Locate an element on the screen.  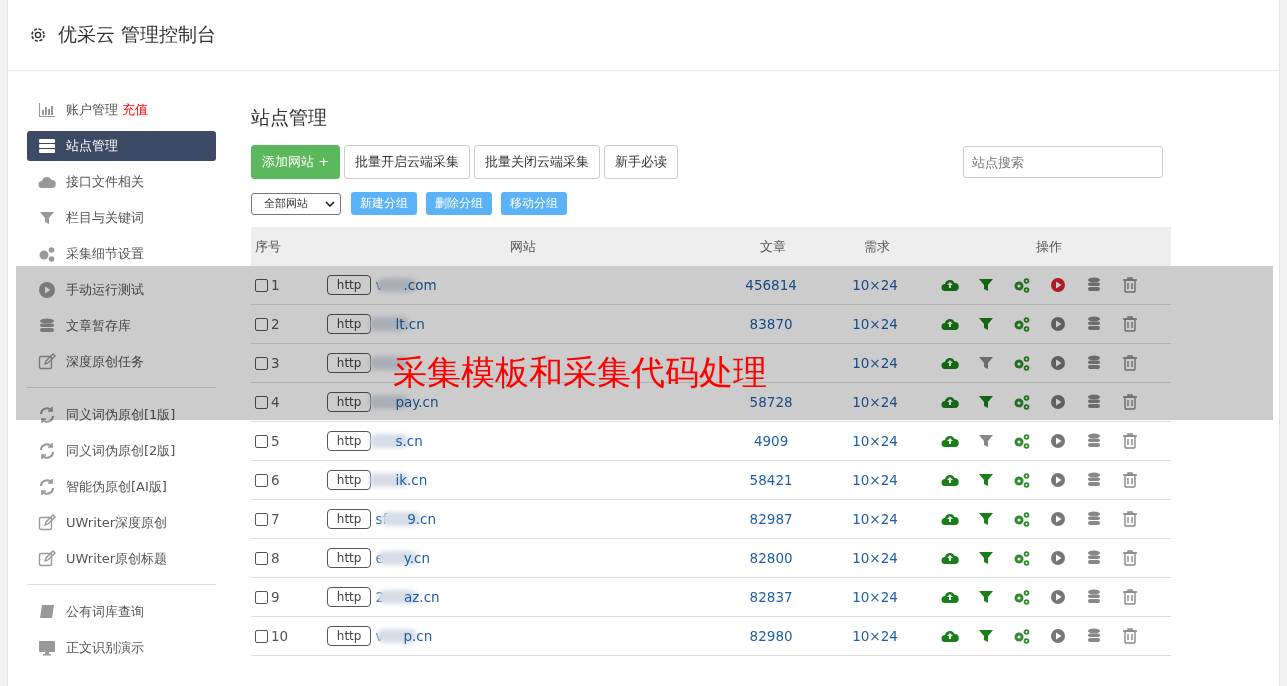
refresh-icon is located at coordinates (47, 487).